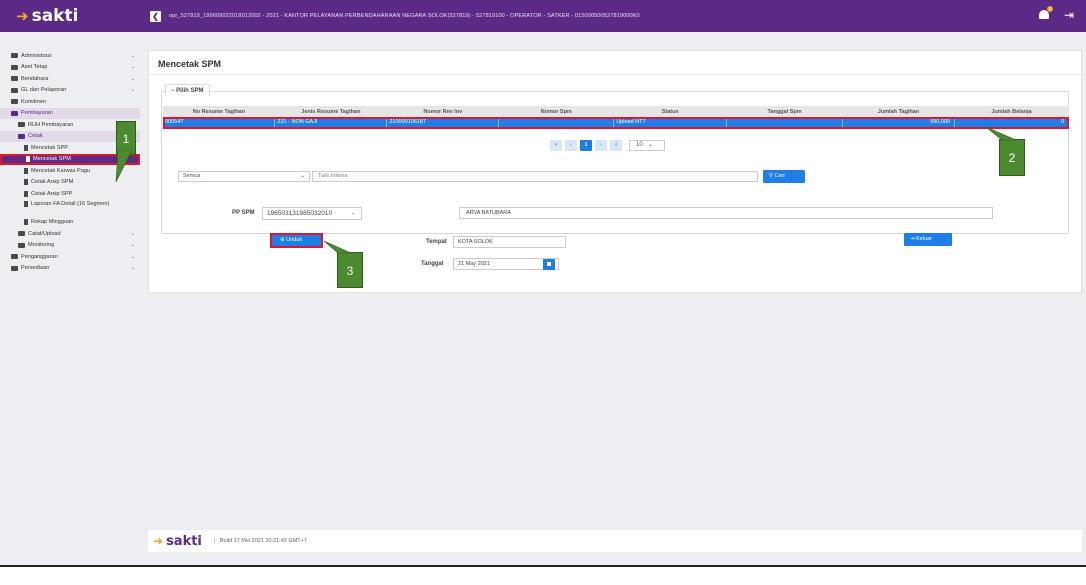 The image size is (1086, 585). Describe the element at coordinates (61, 170) in the screenshot. I see `sidebar-item-label: Mencetak Karwas Pagu` at that location.